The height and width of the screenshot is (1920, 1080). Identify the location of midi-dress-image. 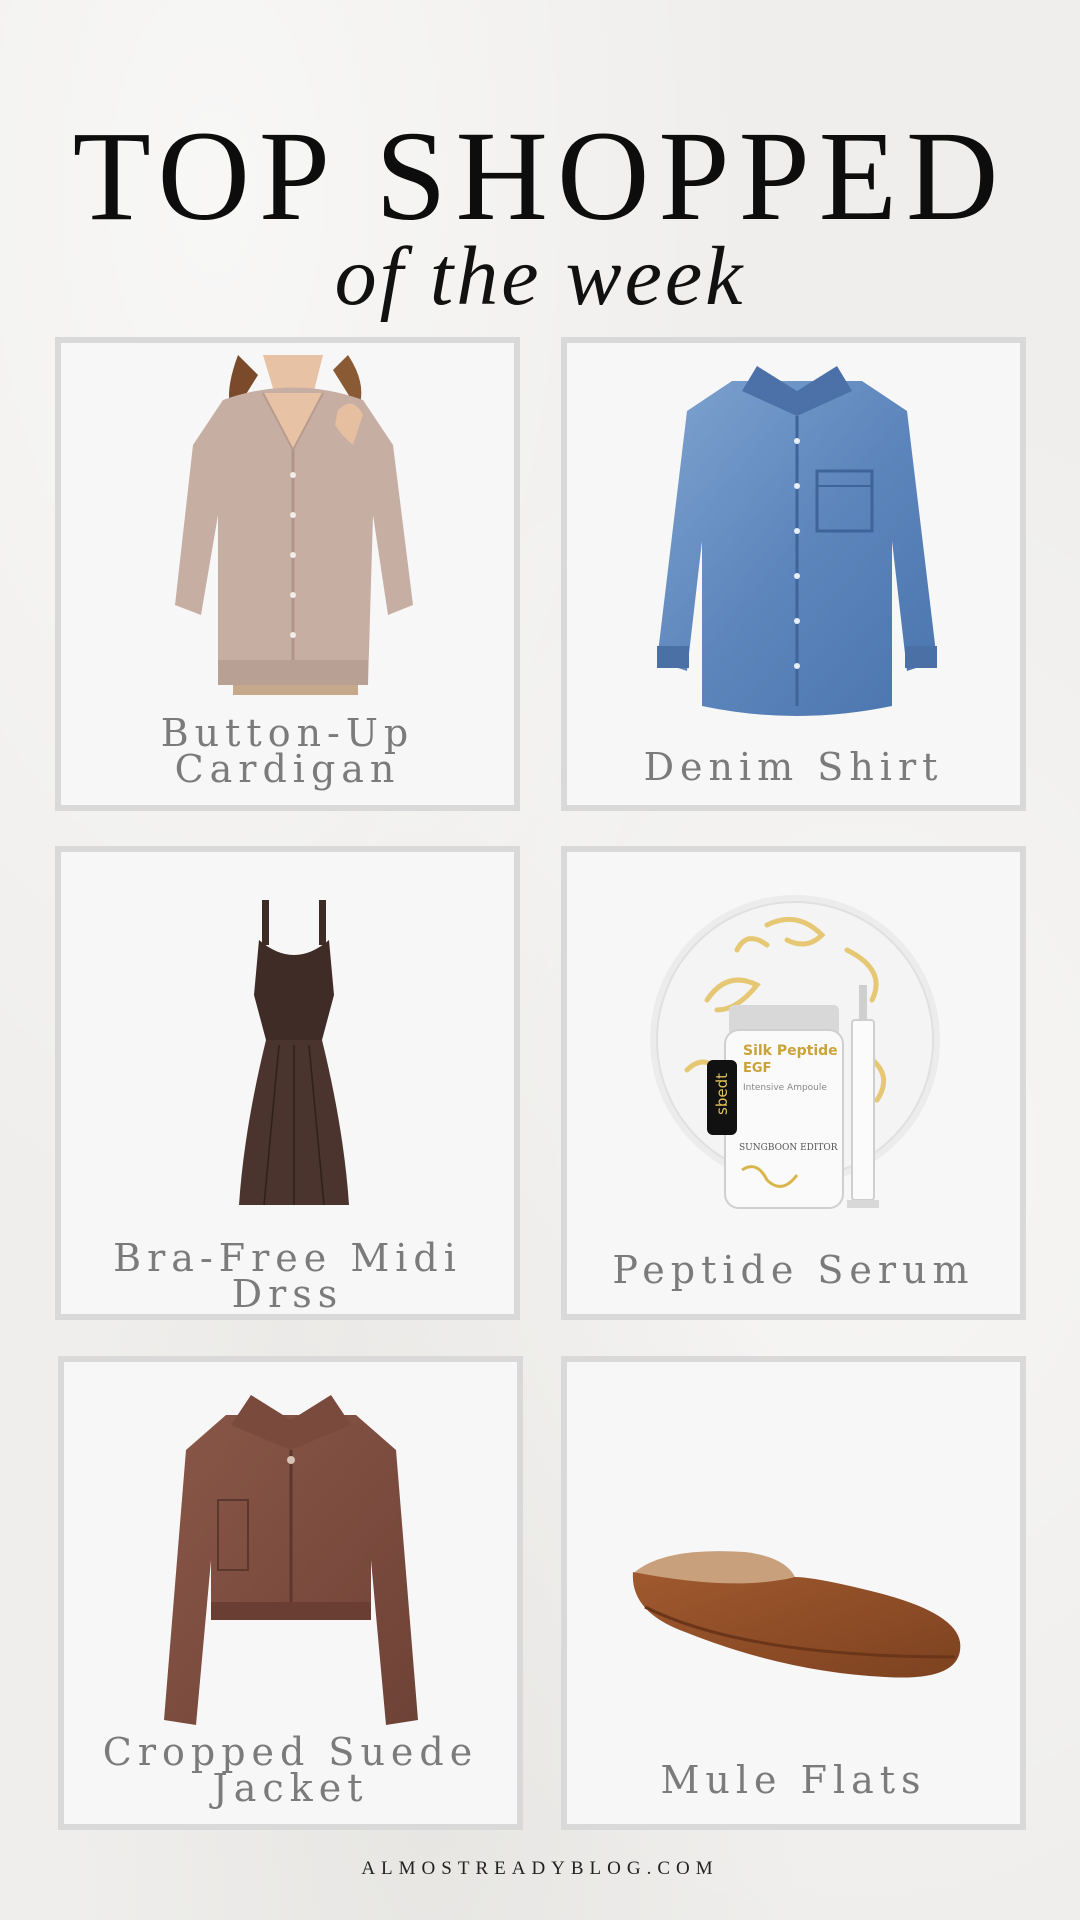
(294, 1053).